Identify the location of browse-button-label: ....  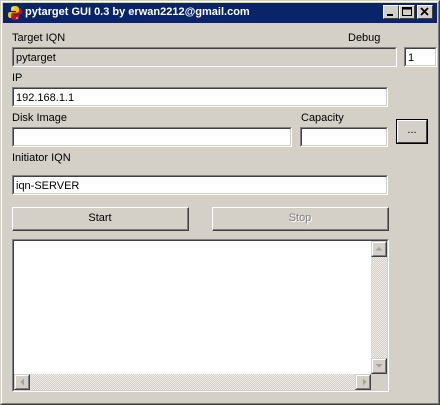
(412, 131).